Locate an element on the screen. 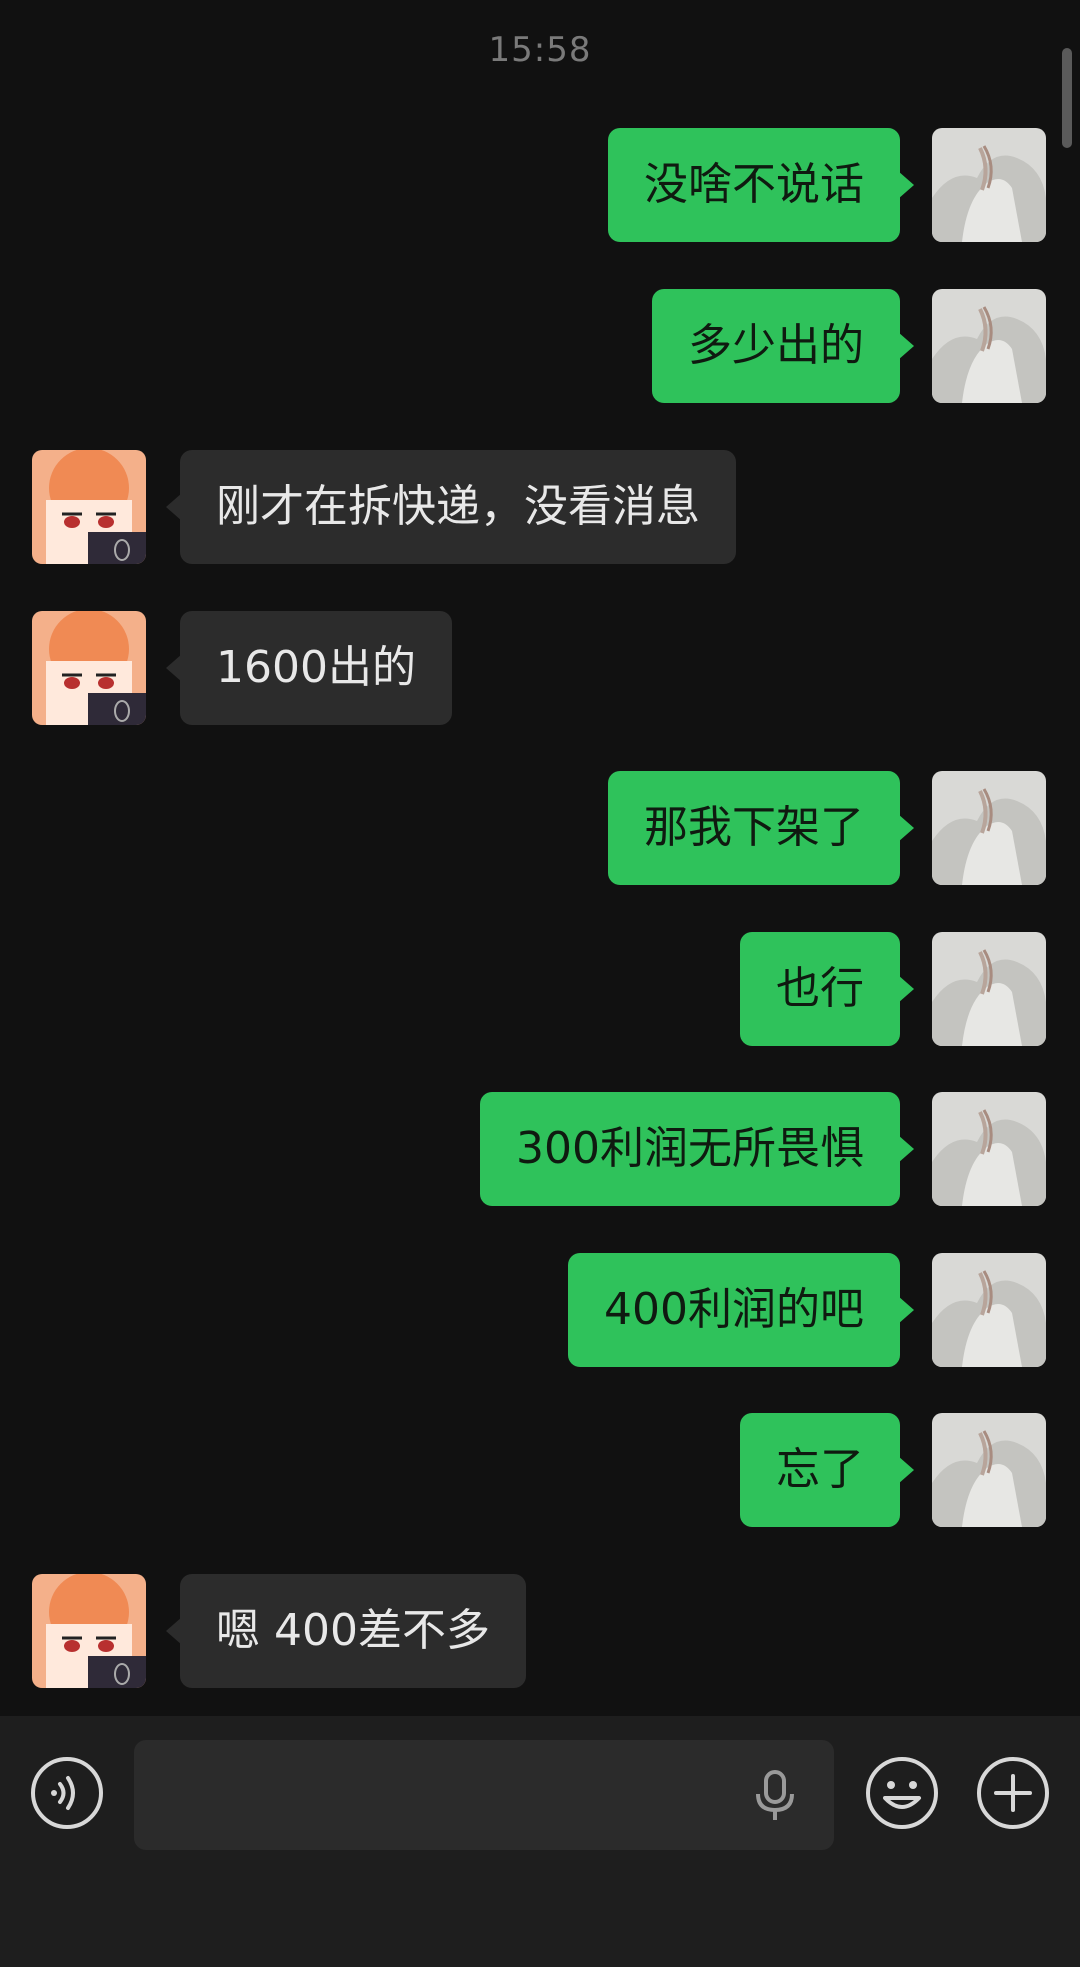 This screenshot has width=1080, height=1967. message-bubble-outgoing: 那我下架了 is located at coordinates (761, 828).